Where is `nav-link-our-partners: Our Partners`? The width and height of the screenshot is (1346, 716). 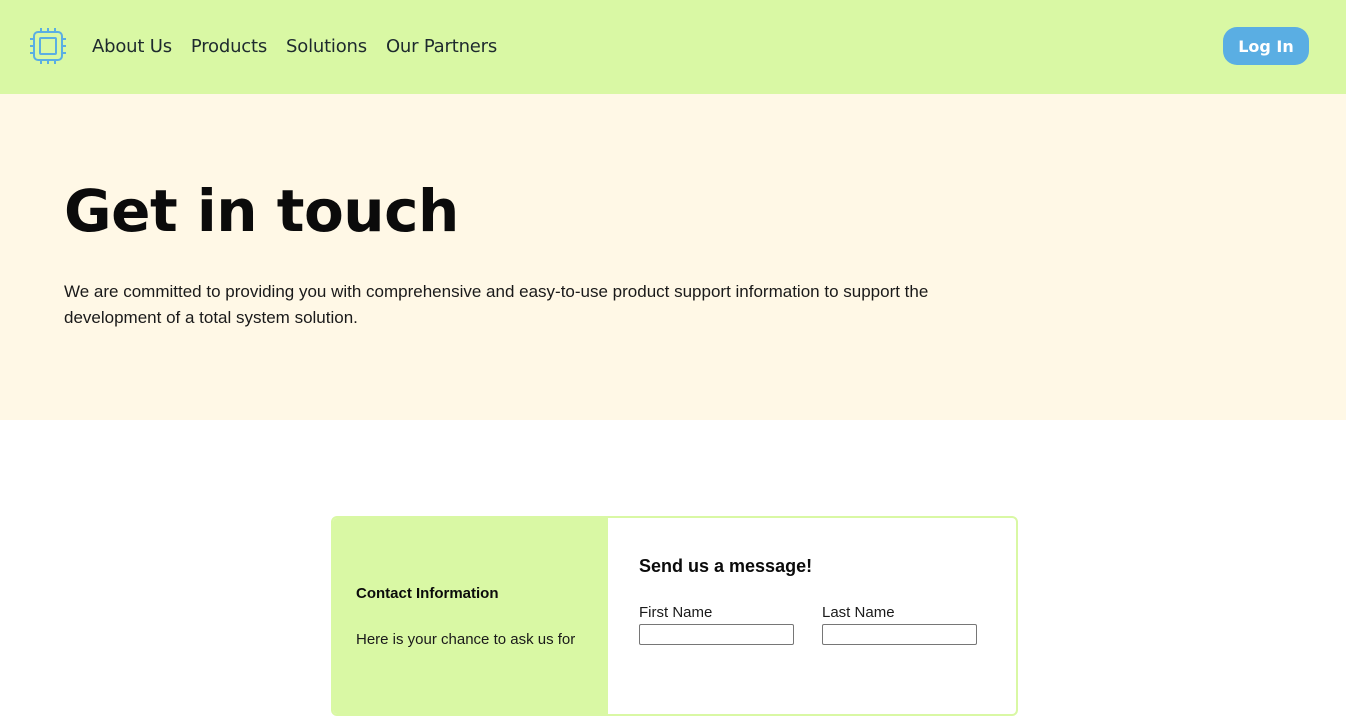
nav-link-our-partners: Our Partners is located at coordinates (441, 47).